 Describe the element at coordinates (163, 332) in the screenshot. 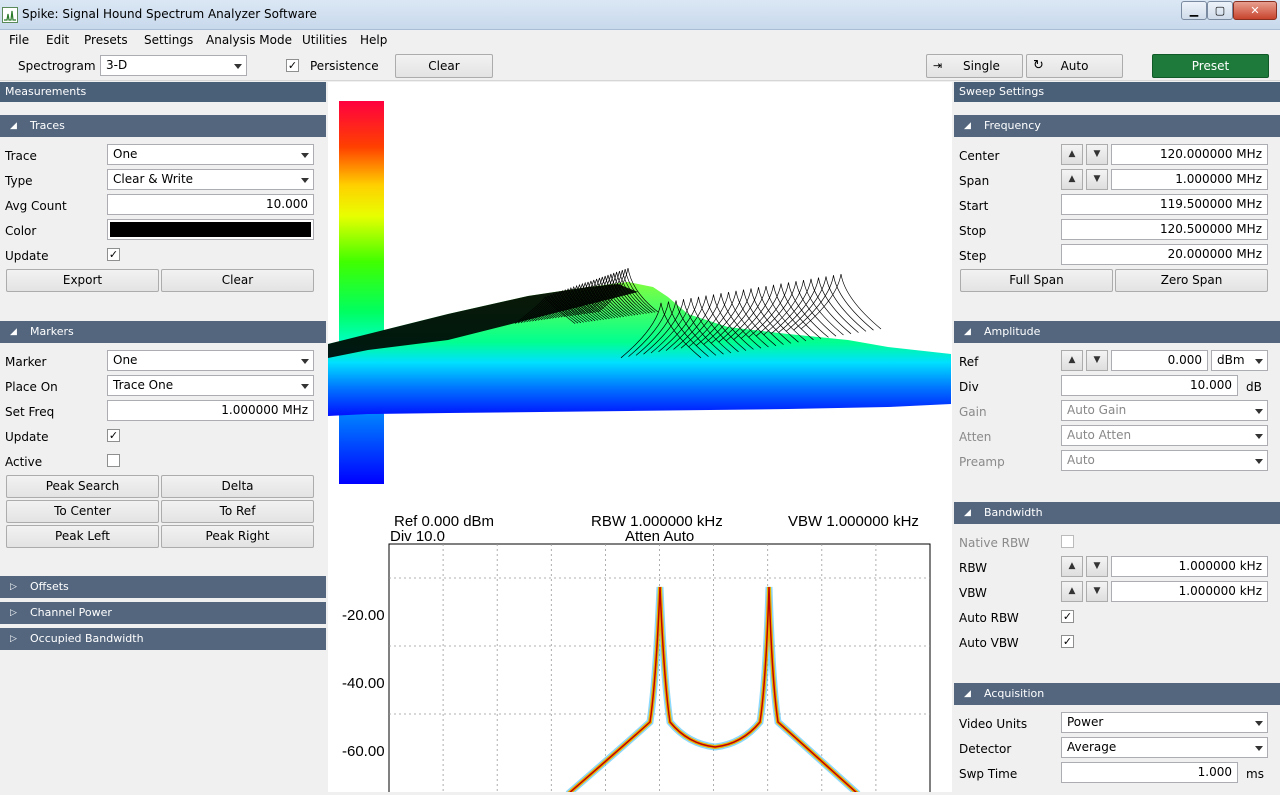

I see `markers-section-header: ◢ Markers` at that location.